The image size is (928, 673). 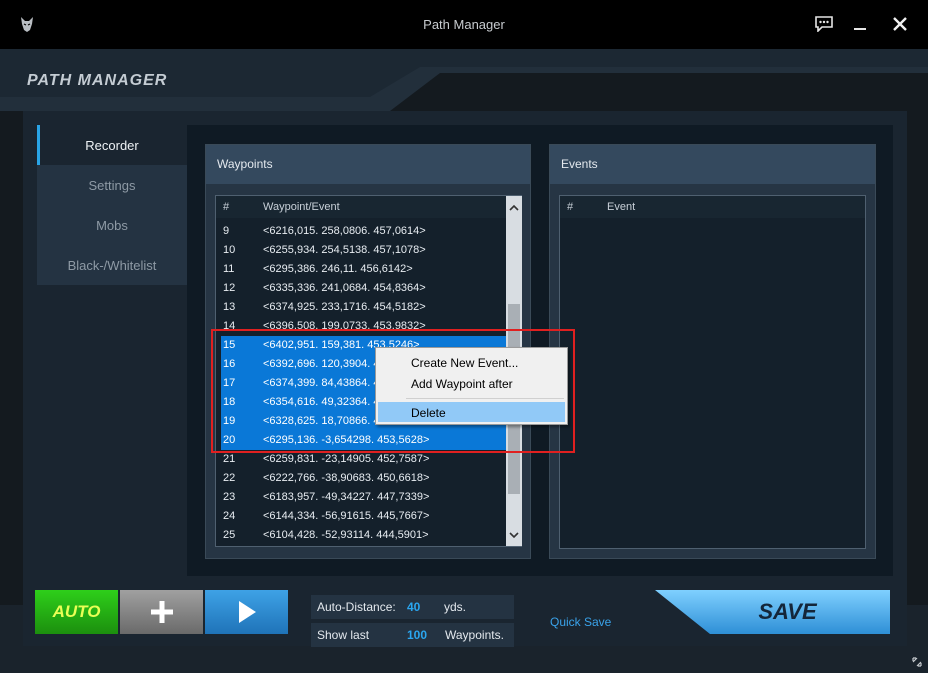 I want to click on col-num-header: #, so click(x=226, y=207).